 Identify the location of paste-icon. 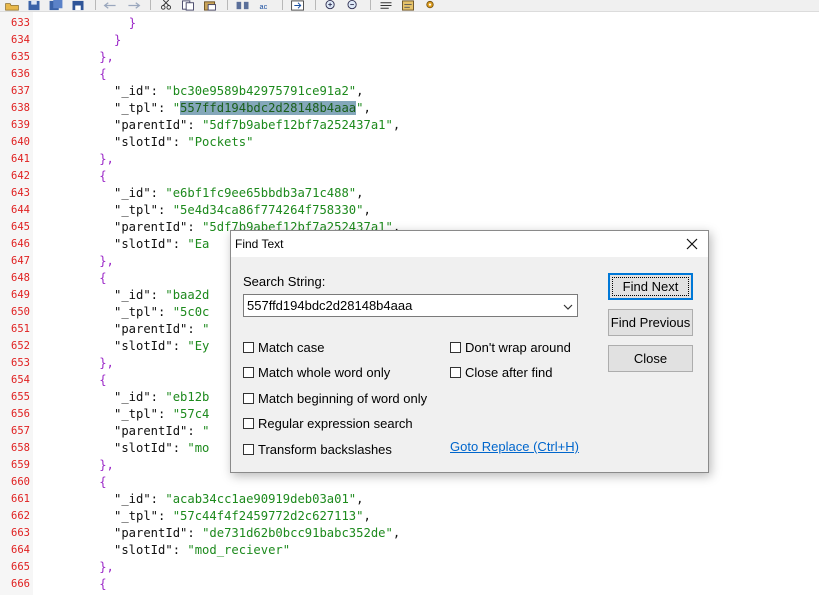
(210, 5).